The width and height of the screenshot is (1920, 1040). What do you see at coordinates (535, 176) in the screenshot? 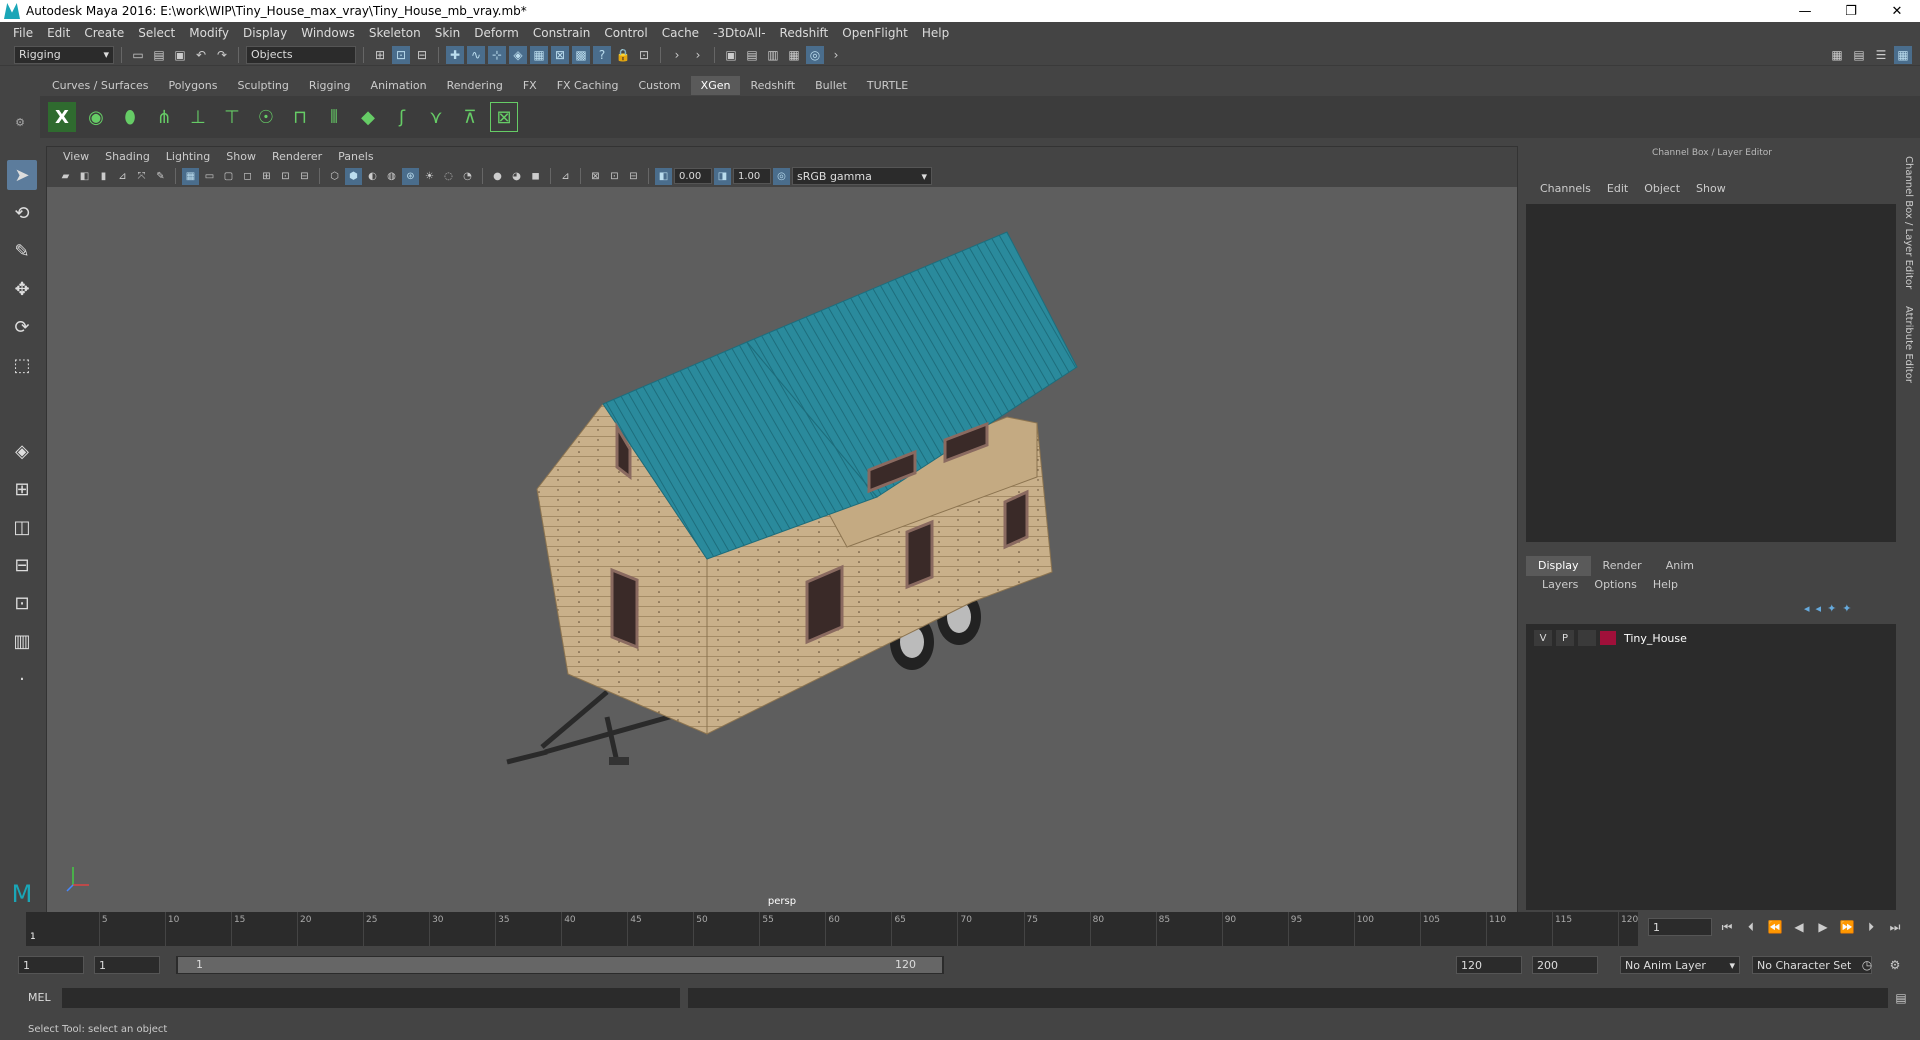
I see `xray-icon: ◼` at bounding box center [535, 176].